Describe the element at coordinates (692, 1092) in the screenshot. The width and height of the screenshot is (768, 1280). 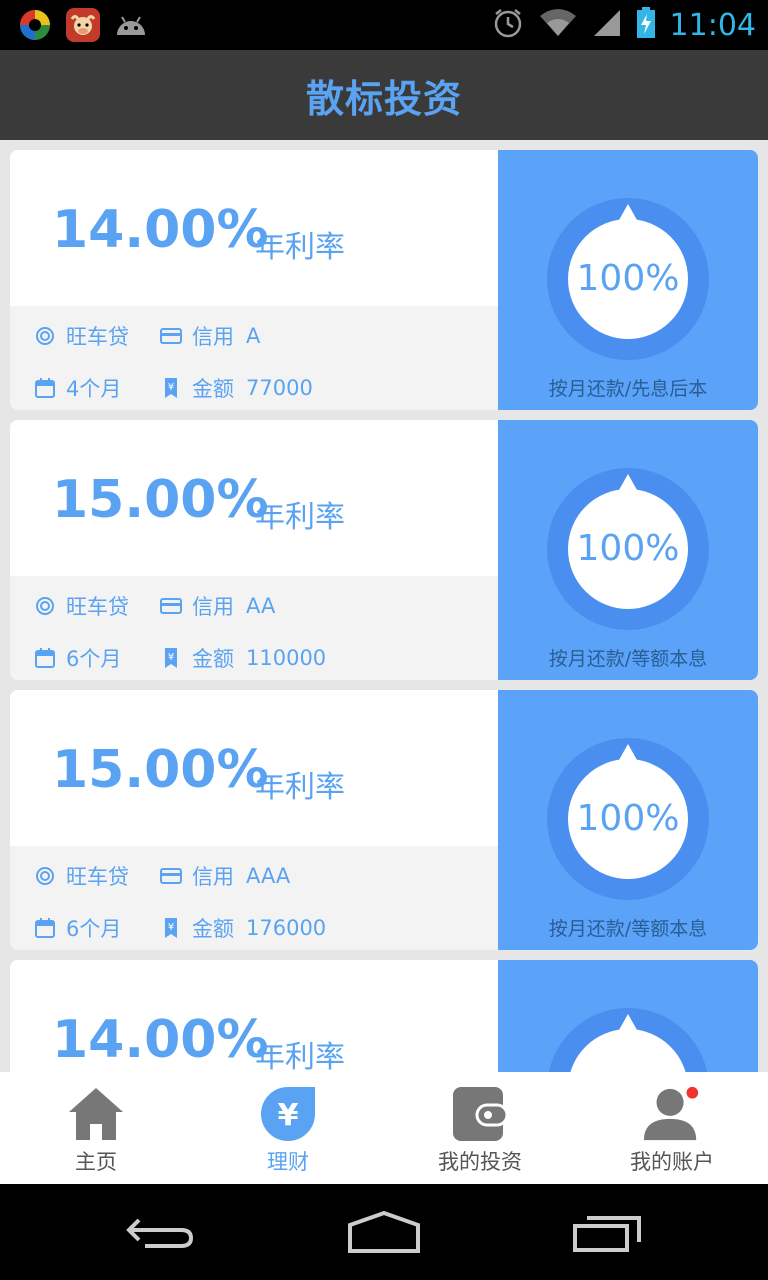
I see `notification-badge` at that location.